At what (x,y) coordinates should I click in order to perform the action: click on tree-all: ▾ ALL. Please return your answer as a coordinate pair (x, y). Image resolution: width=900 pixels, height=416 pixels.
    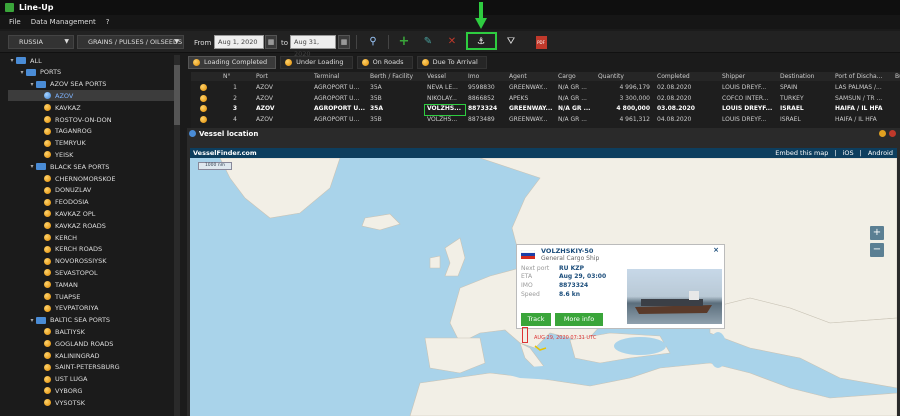
    Looking at the image, I should click on (91, 60).